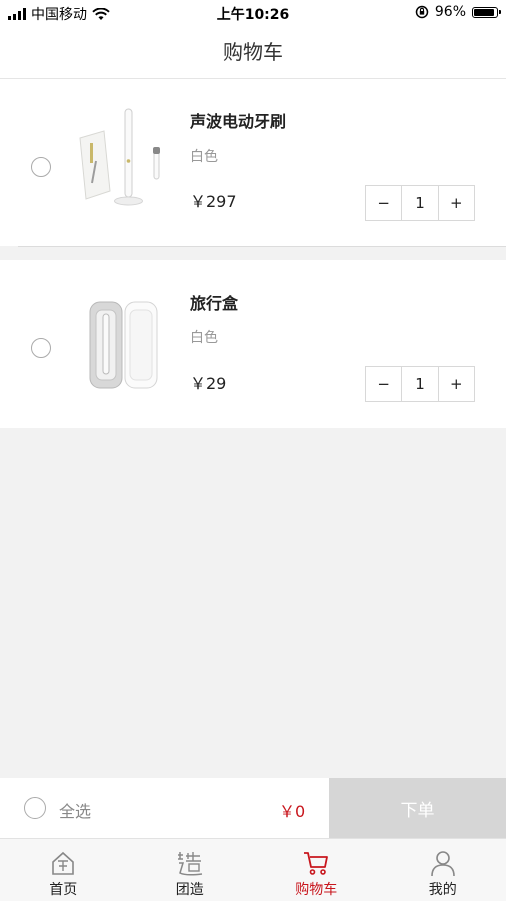 The image size is (506, 901). Describe the element at coordinates (422, 12) in the screenshot. I see `orientation-lock-icon` at that location.